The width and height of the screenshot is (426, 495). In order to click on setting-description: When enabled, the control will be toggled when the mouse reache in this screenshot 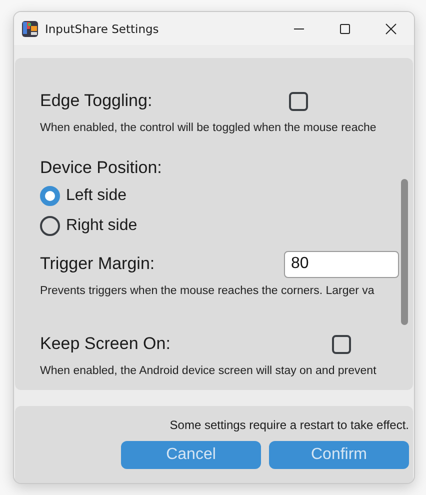, I will do `click(209, 129)`.